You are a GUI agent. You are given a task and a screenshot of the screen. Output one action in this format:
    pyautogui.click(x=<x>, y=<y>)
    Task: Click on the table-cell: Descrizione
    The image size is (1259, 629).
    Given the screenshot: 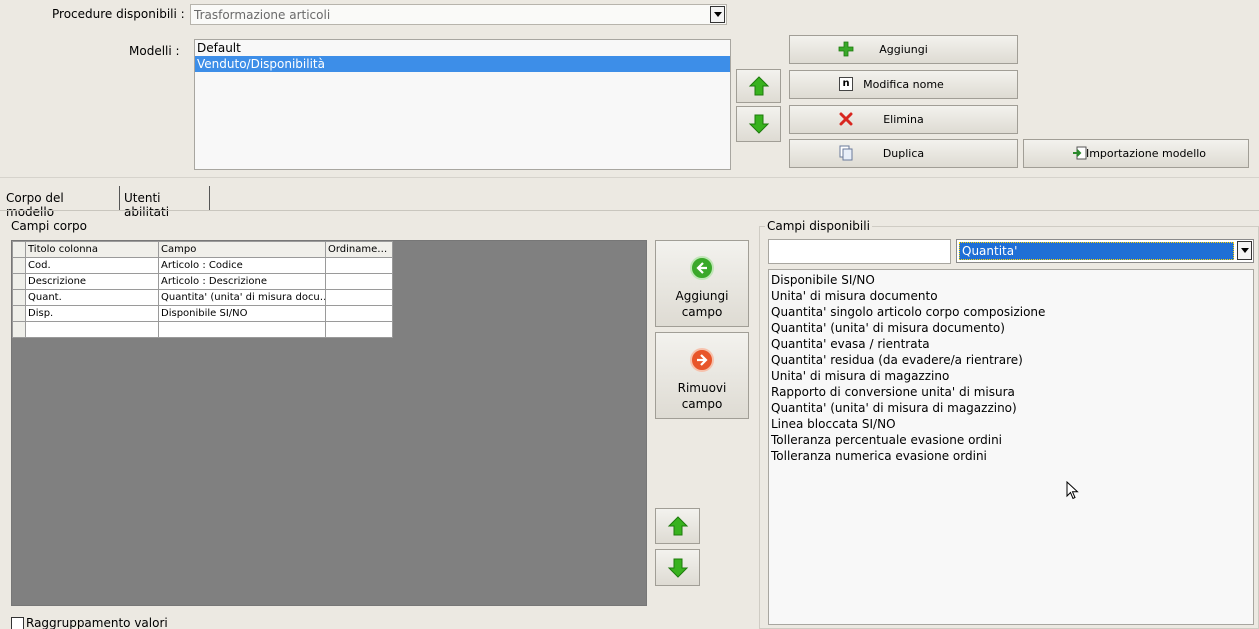 What is the action you would take?
    pyautogui.click(x=92, y=281)
    